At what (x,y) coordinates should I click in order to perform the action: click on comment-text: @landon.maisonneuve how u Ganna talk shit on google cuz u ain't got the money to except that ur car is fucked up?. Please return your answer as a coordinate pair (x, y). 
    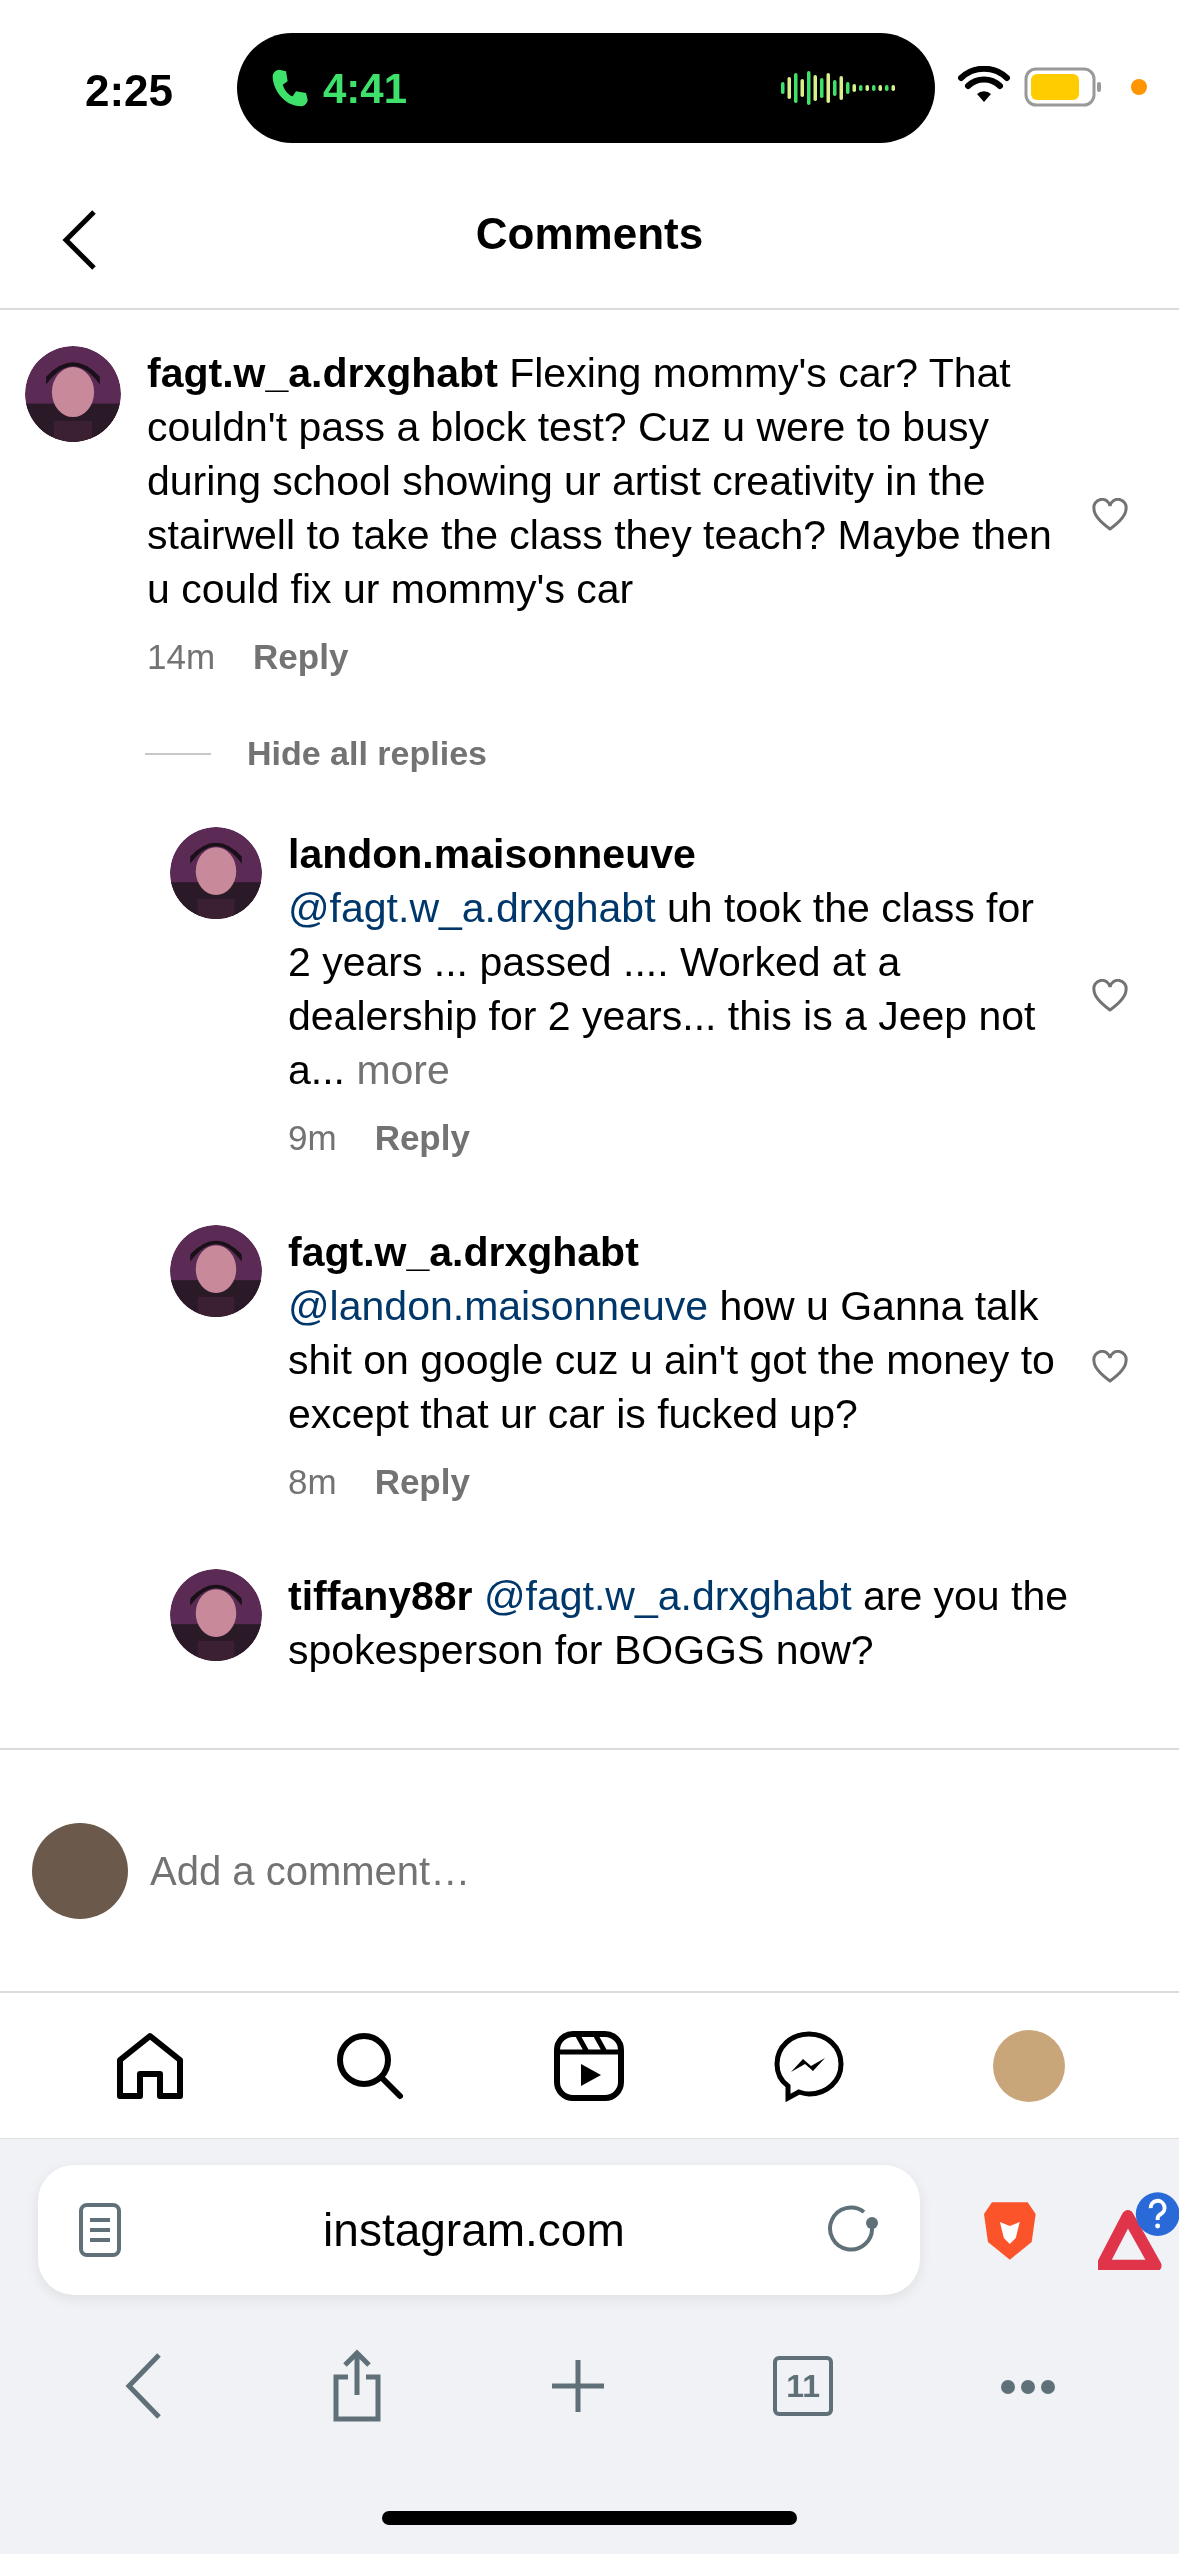
    Looking at the image, I should click on (672, 1360).